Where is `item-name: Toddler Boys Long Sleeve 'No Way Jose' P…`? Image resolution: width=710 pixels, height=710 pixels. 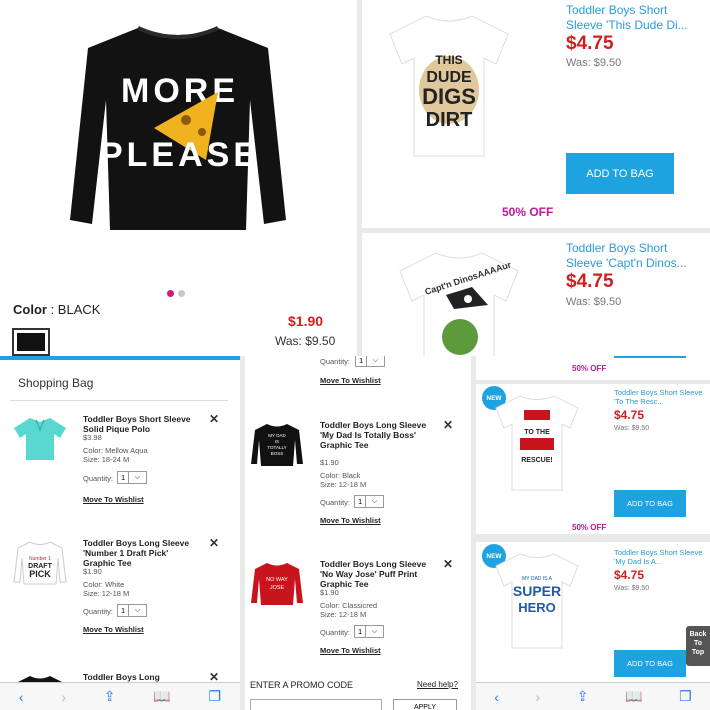
item-name: Toddler Boys Long Sleeve 'No Way Jose' P… is located at coordinates (377, 574).